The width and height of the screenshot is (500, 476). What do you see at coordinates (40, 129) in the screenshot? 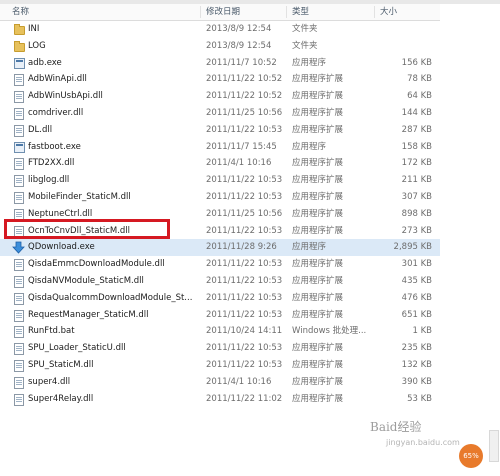
I see `file-name: DL.dll` at bounding box center [40, 129].